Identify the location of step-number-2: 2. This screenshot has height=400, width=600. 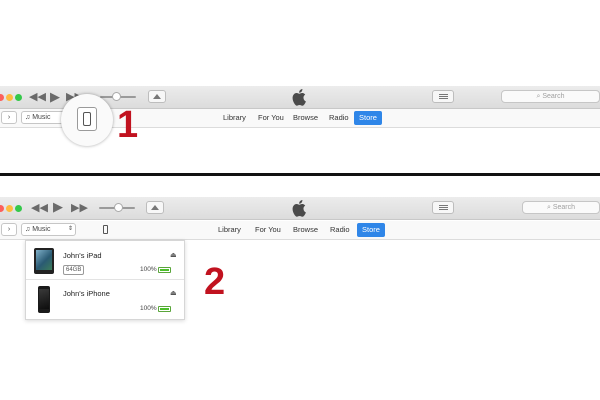
(215, 282).